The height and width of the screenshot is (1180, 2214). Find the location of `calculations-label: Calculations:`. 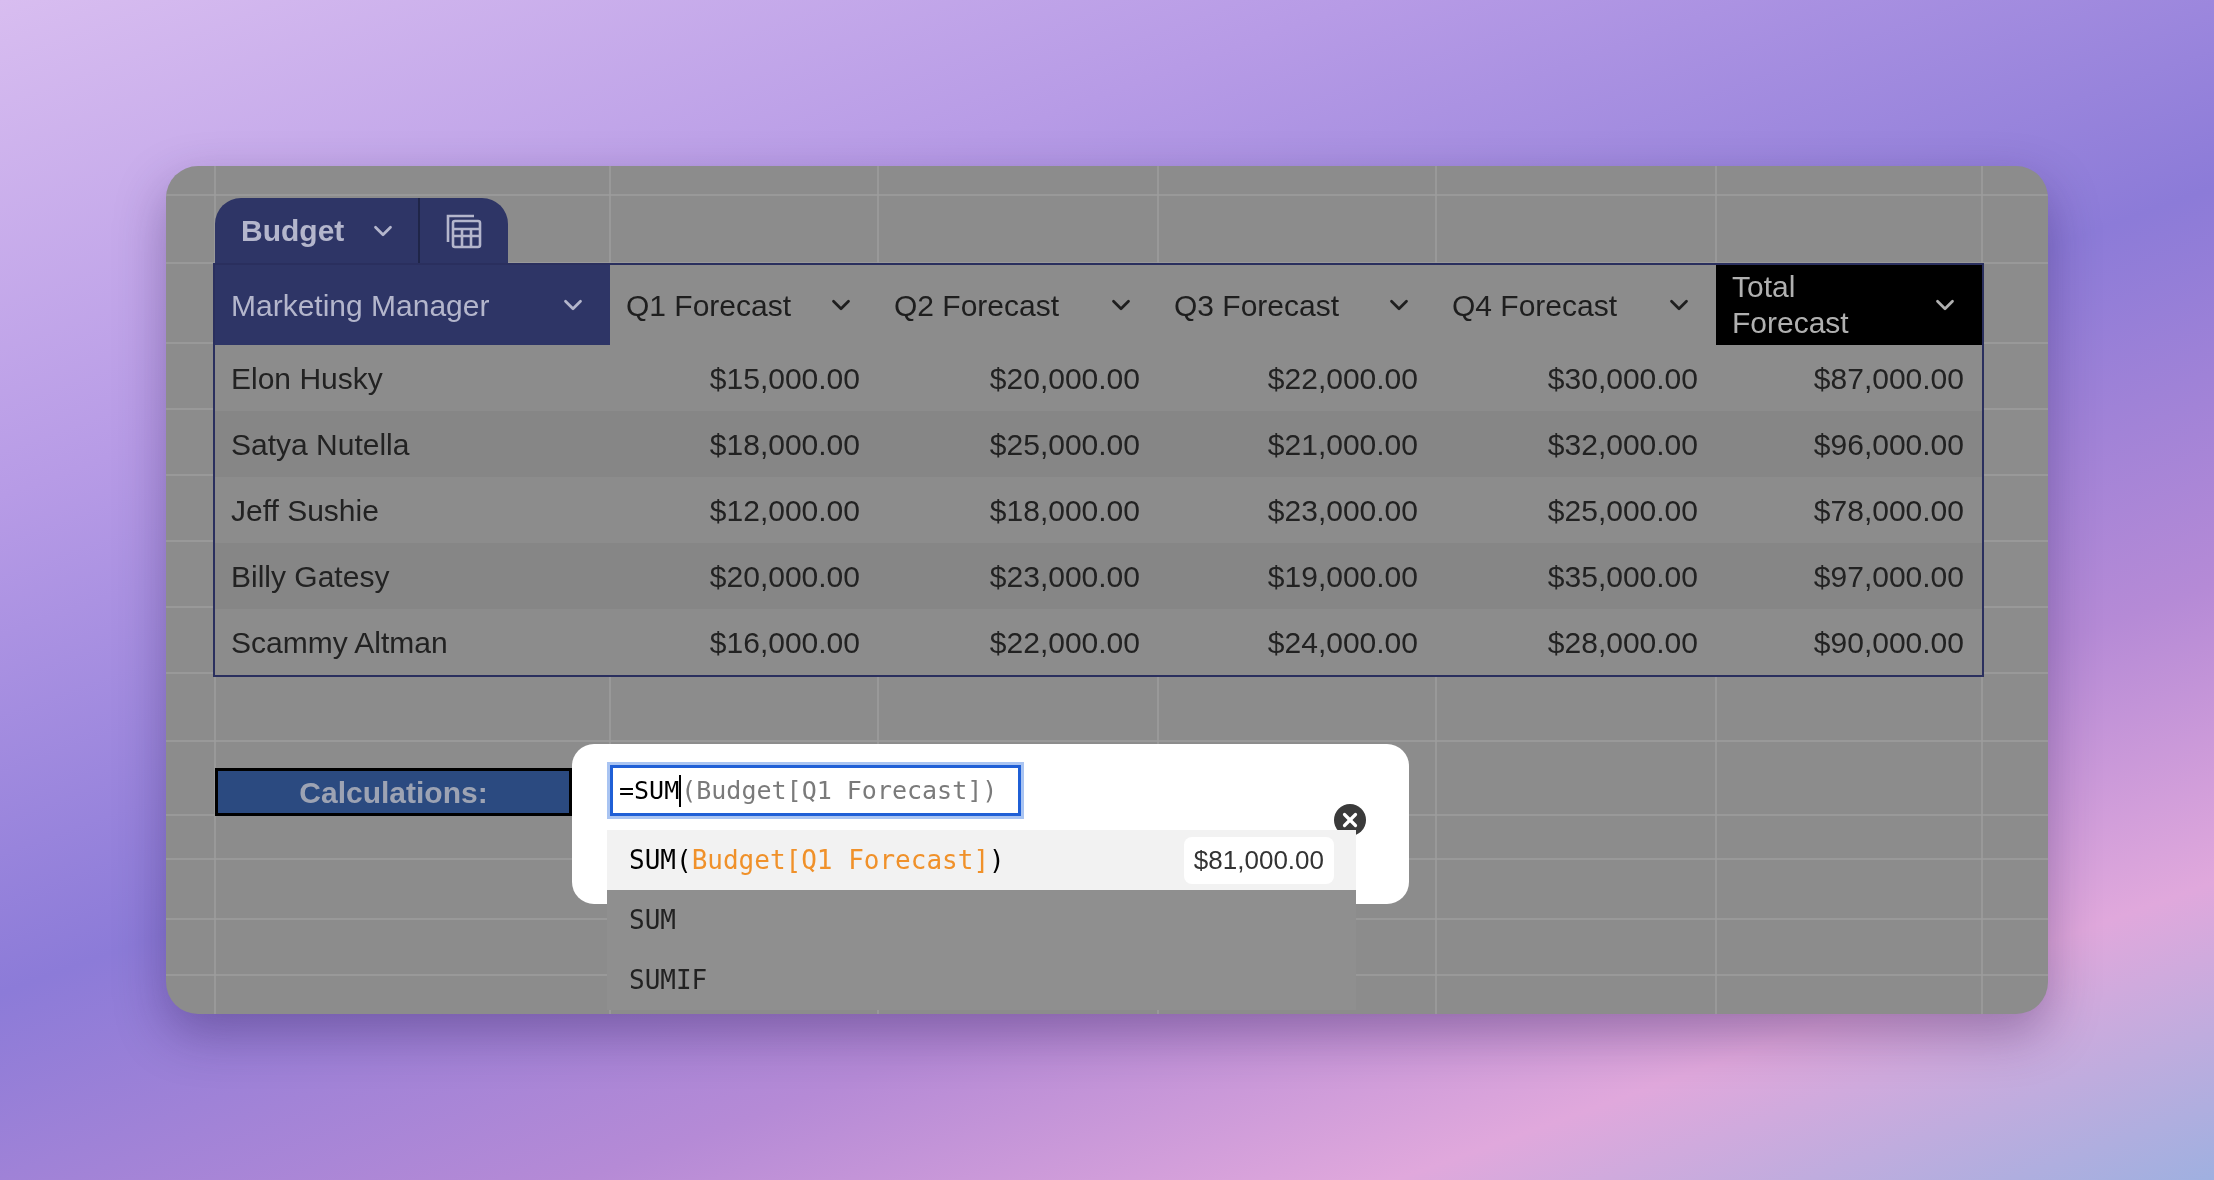

calculations-label: Calculations: is located at coordinates (393, 792).